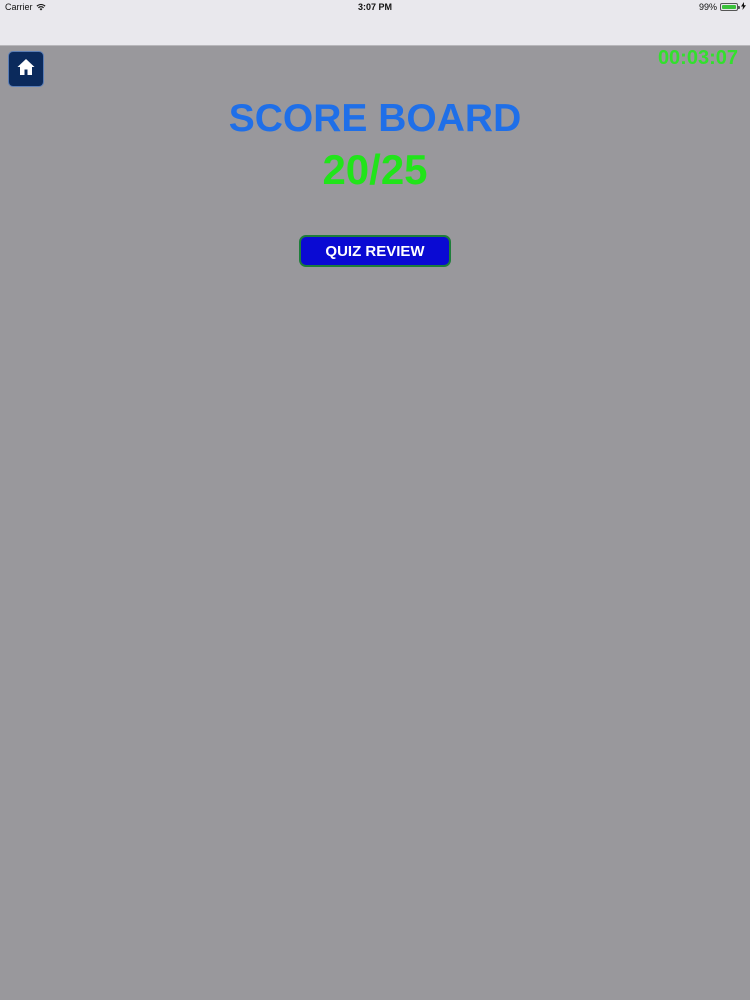 This screenshot has width=750, height=1000. Describe the element at coordinates (697, 58) in the screenshot. I see `quiz-timer: 00:03:07` at that location.